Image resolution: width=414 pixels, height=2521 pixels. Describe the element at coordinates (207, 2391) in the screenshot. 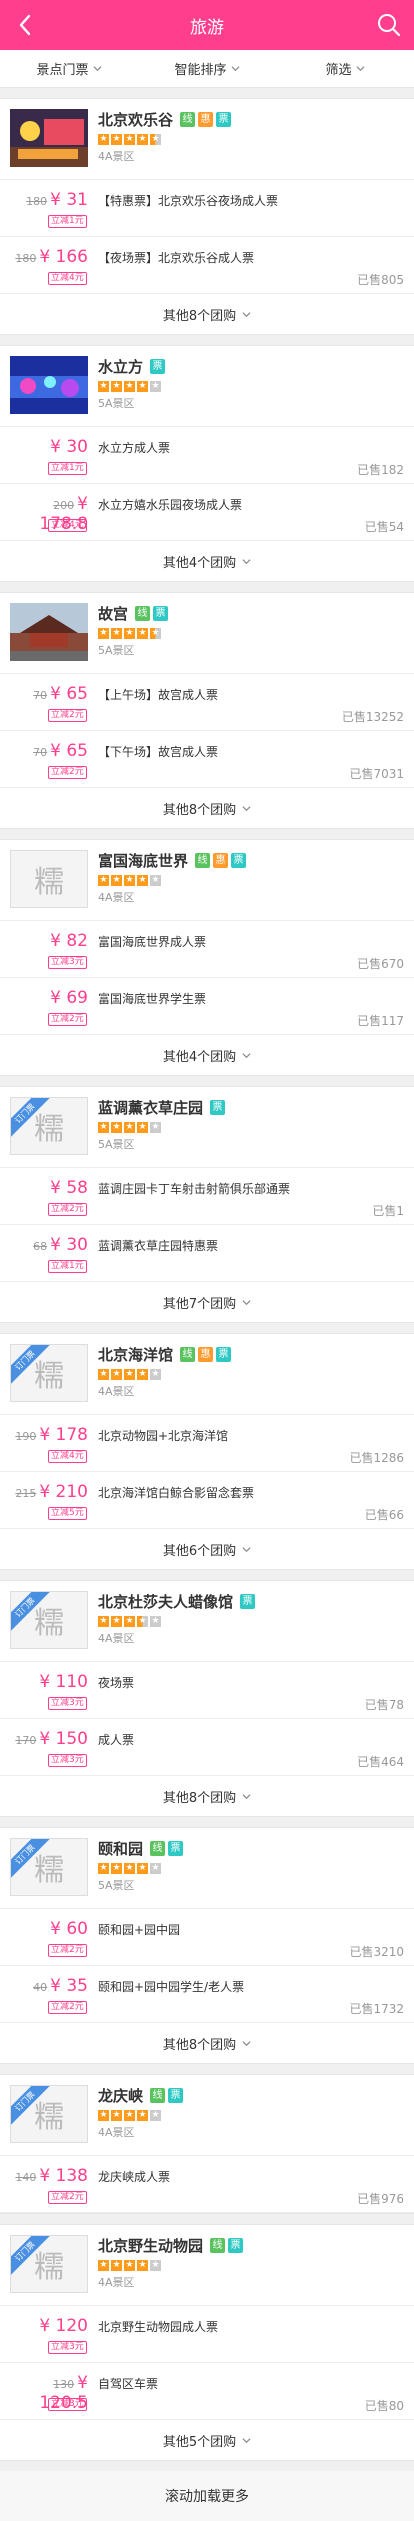

I see `deal-row: 130 ¥ 120.5 立减3元 自驾区车票 已售80` at that location.